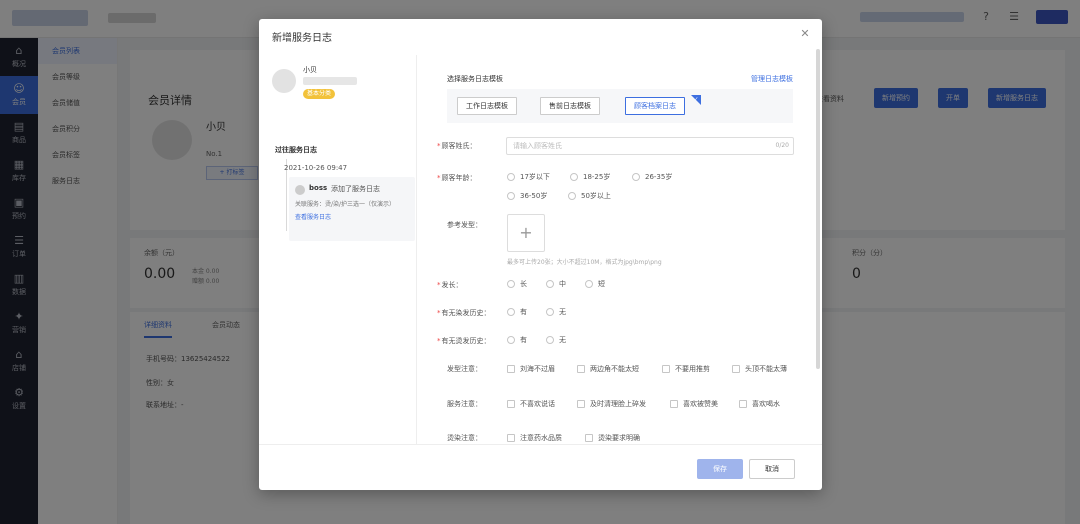 This screenshot has width=1080, height=524. What do you see at coordinates (464, 225) in the screenshot?
I see `ref-style-label: 参考发型：` at bounding box center [464, 225].